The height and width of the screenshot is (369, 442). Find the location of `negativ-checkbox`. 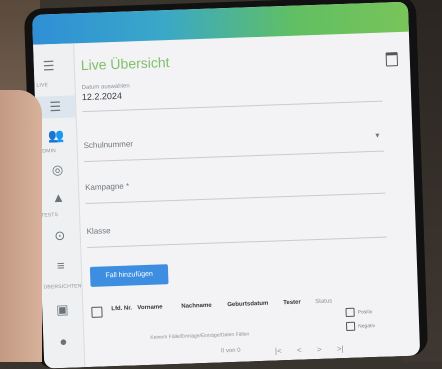

negativ-checkbox is located at coordinates (350, 326).